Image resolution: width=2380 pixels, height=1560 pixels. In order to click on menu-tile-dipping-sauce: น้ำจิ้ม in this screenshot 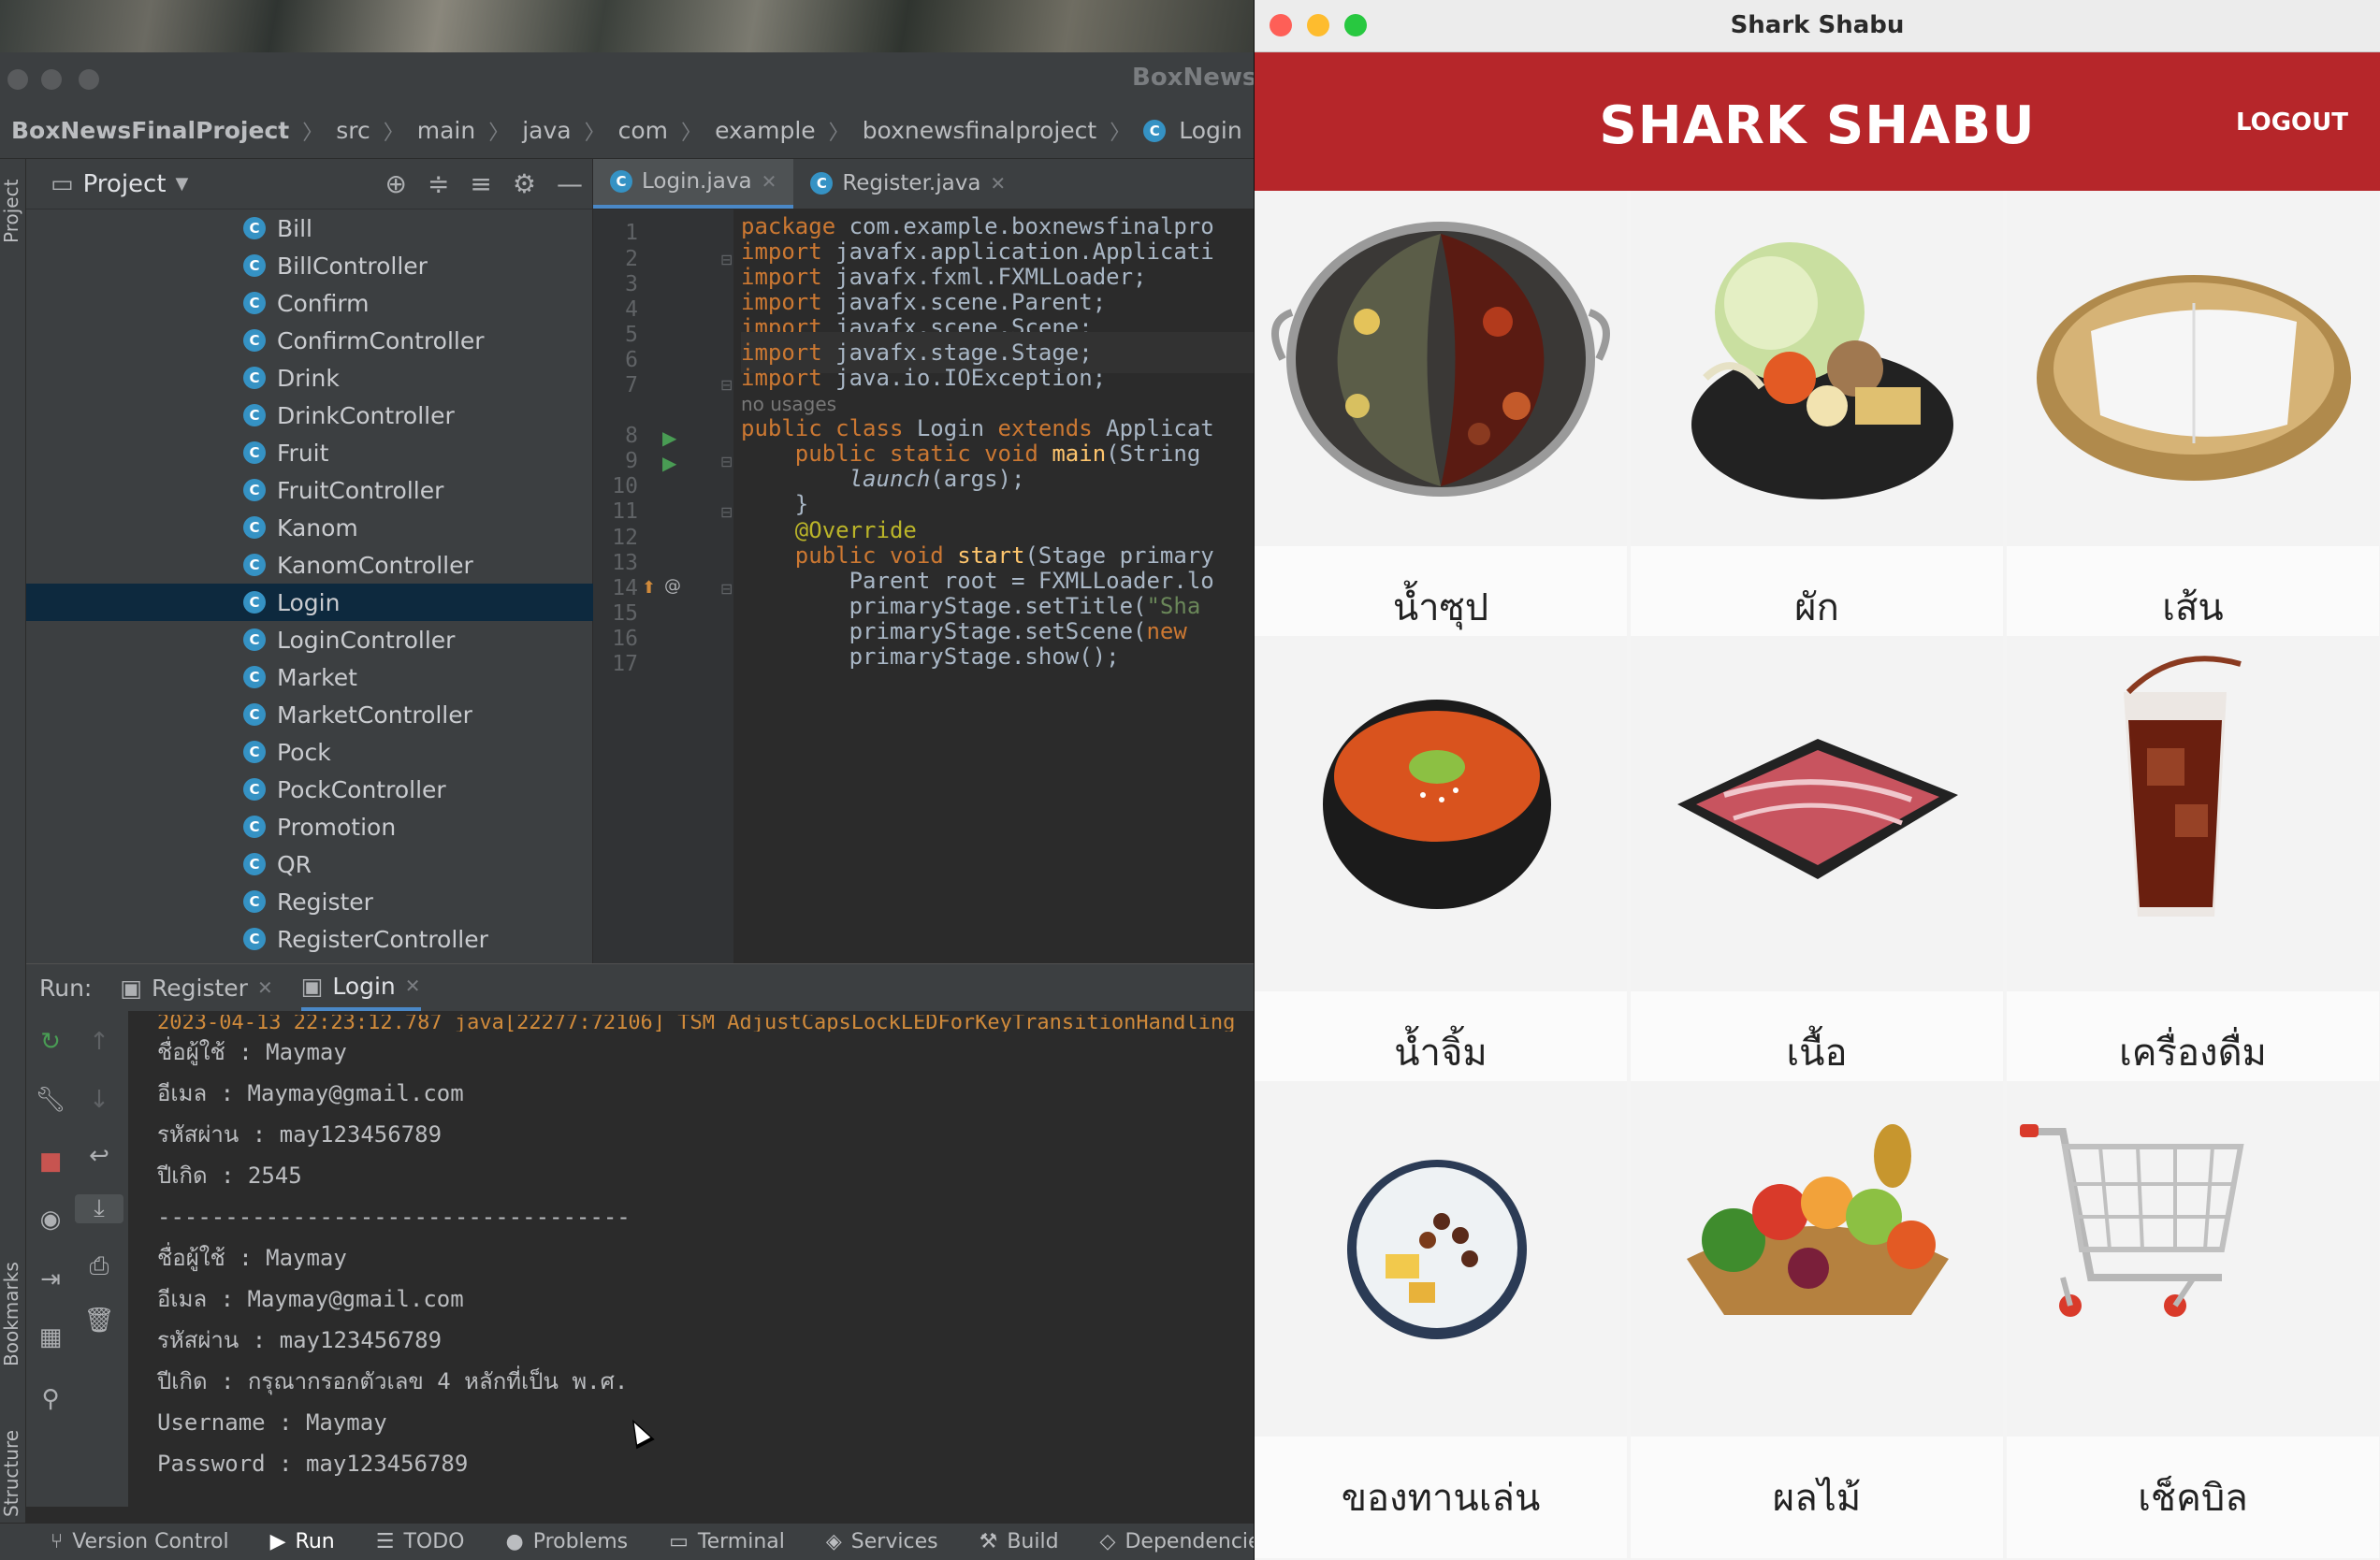, I will do `click(1441, 874)`.